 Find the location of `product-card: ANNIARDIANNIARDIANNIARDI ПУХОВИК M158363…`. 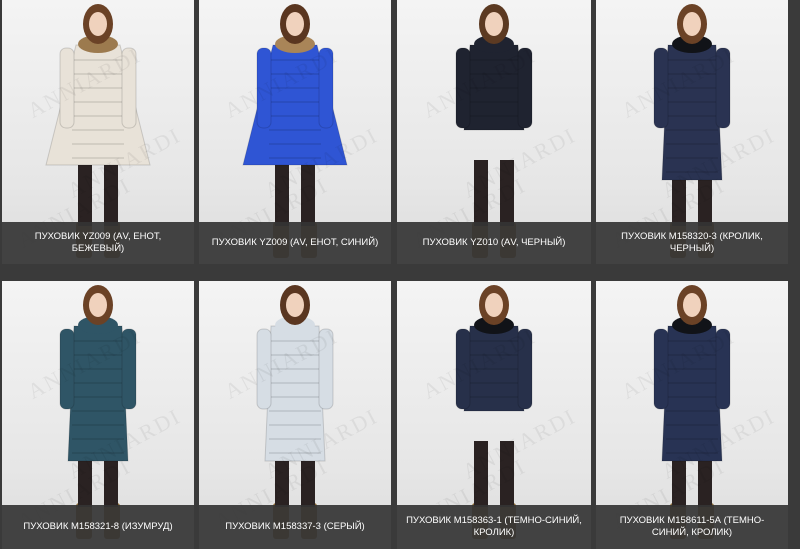

product-card: ANNIARDIANNIARDIANNIARDI ПУХОВИК M158363… is located at coordinates (494, 415).